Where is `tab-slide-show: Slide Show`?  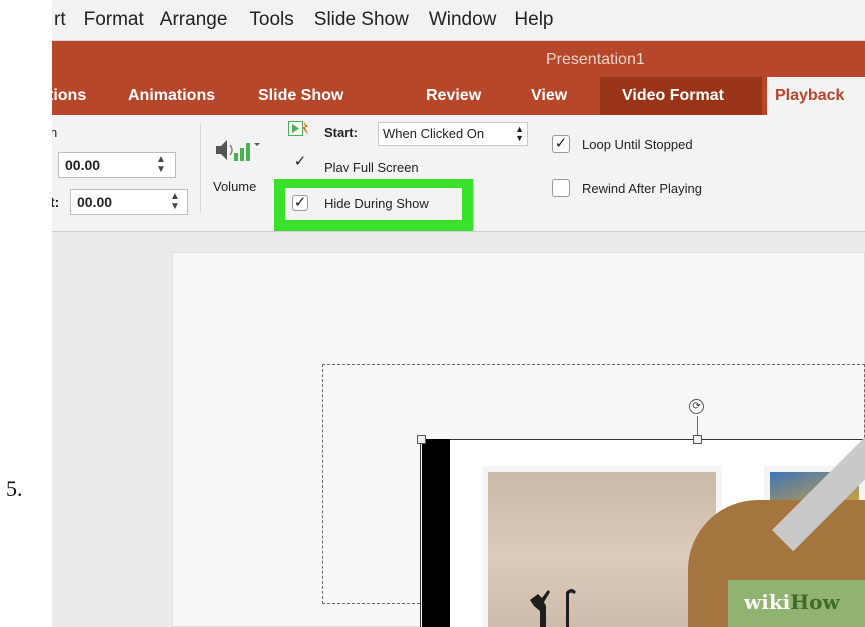
tab-slide-show: Slide Show is located at coordinates (300, 96).